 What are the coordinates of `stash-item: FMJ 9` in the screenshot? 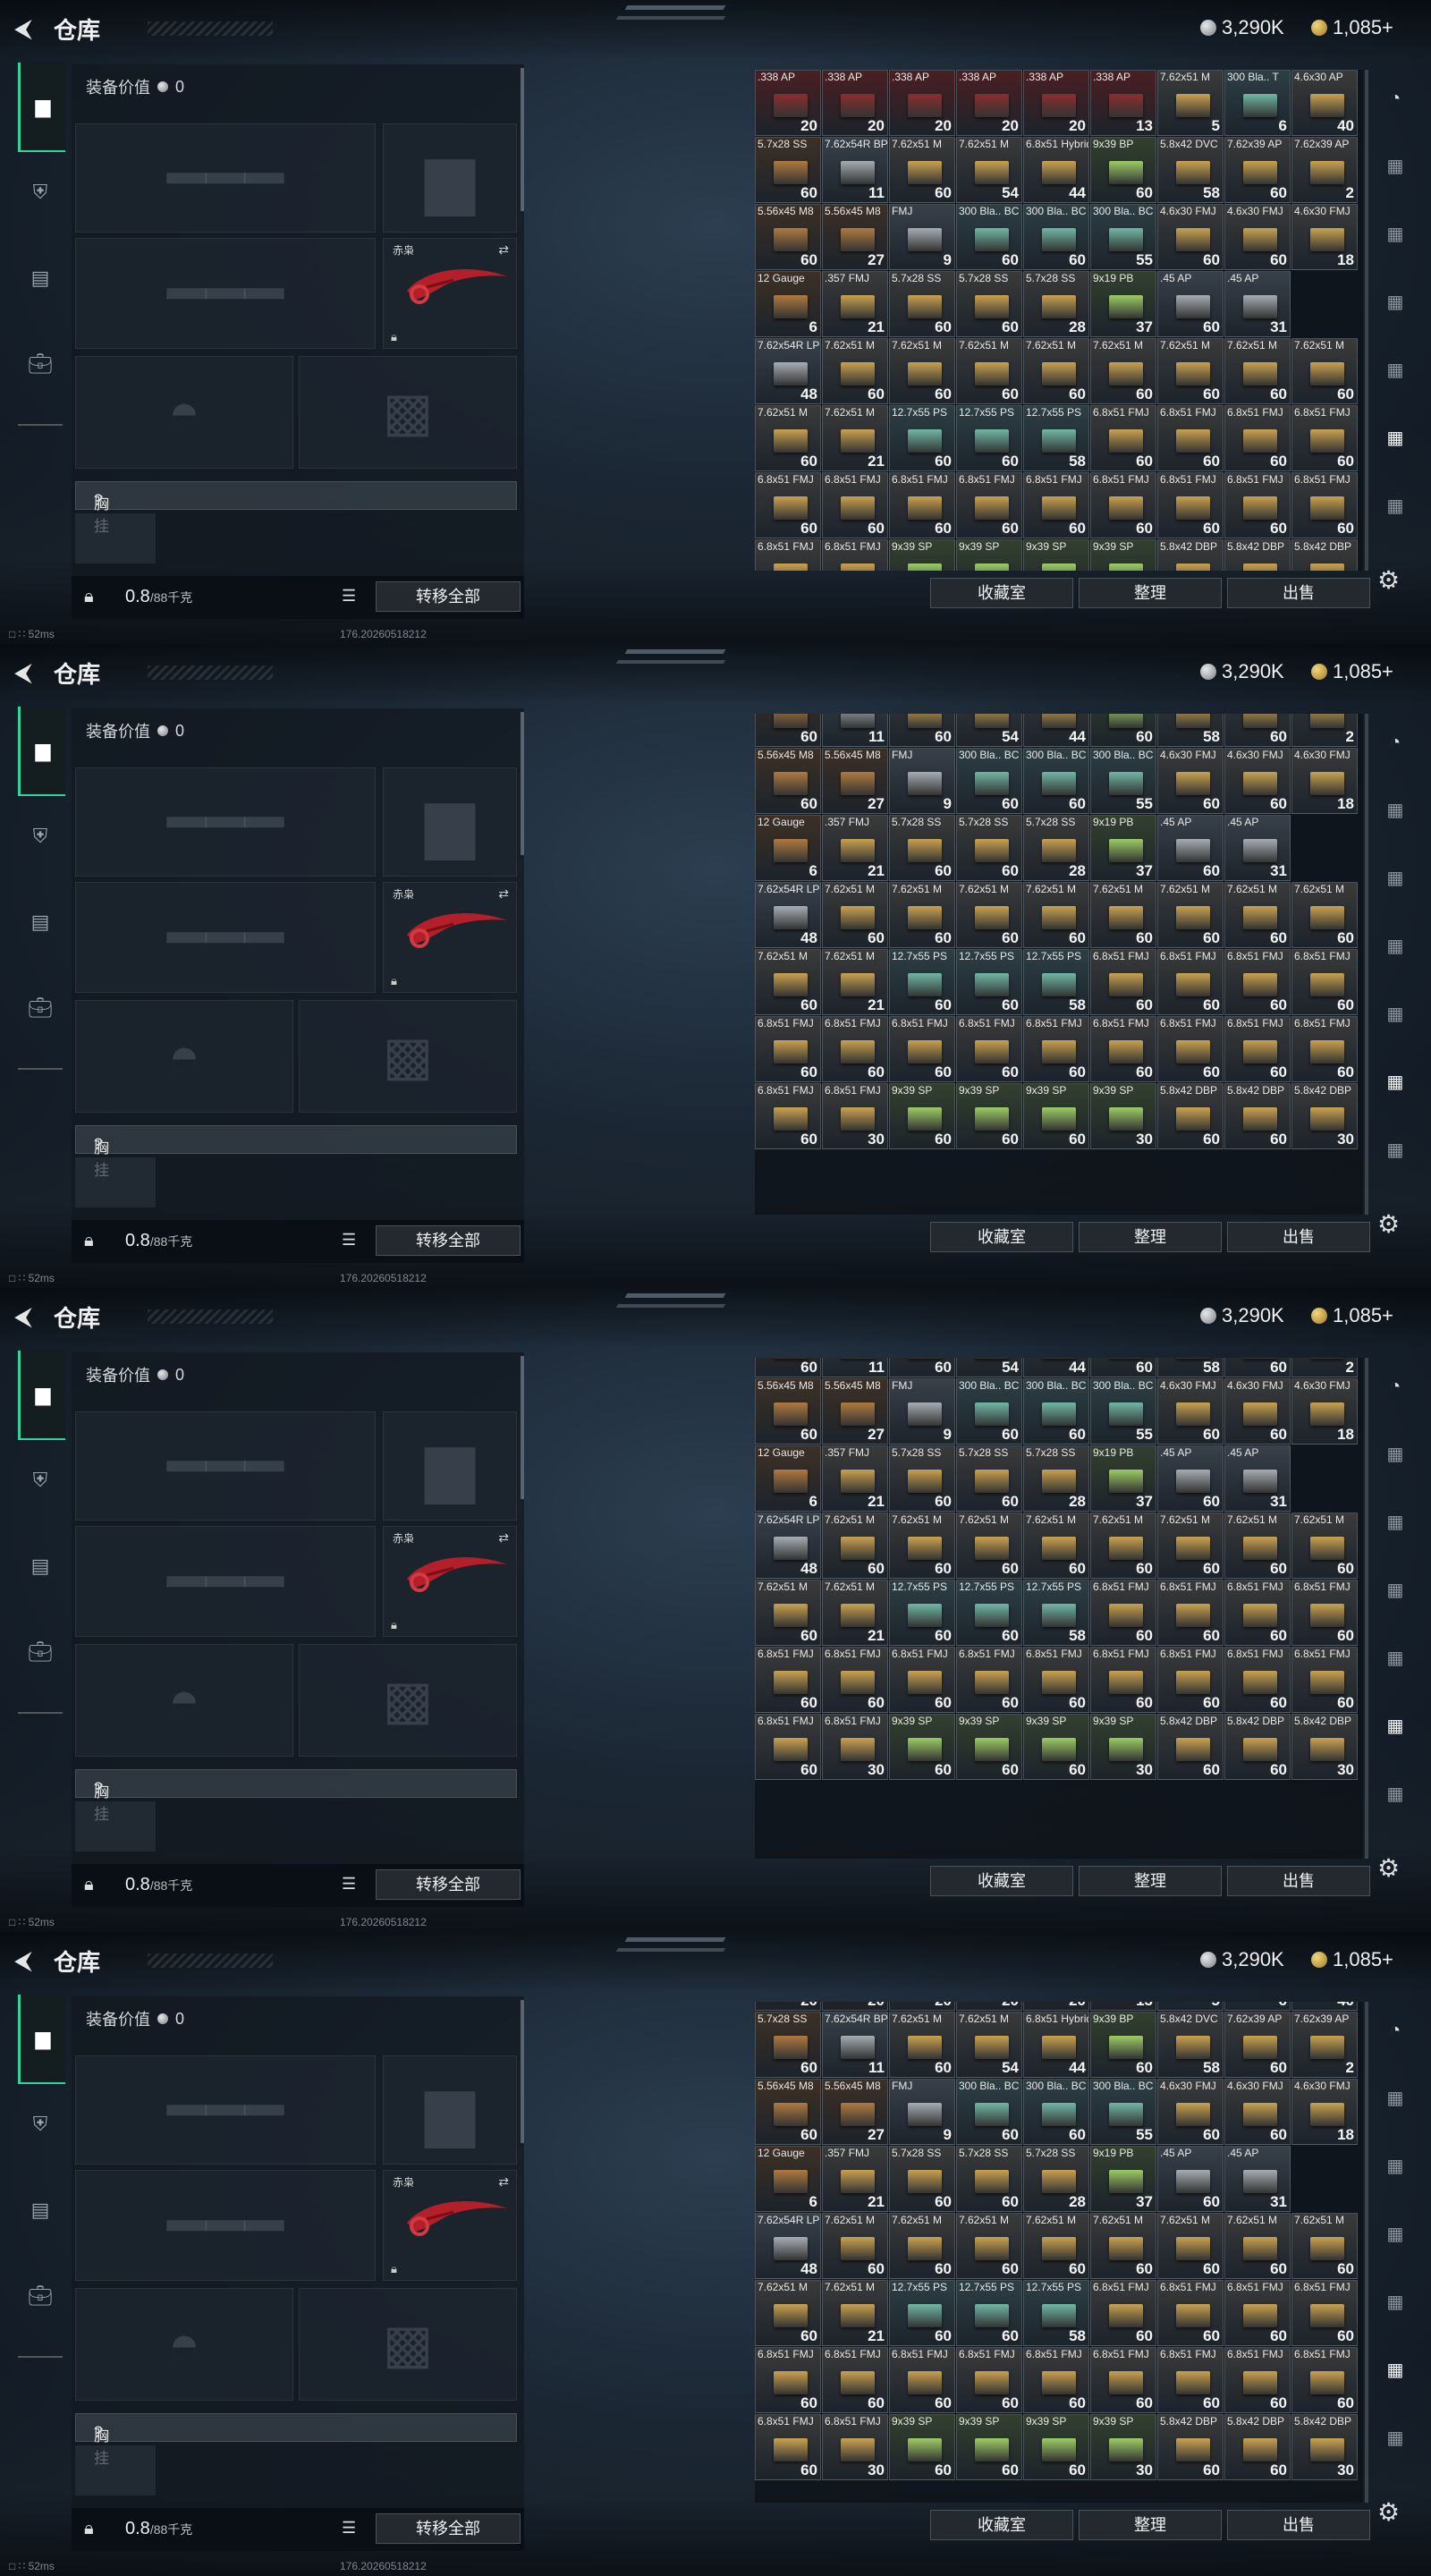 It's located at (922, 237).